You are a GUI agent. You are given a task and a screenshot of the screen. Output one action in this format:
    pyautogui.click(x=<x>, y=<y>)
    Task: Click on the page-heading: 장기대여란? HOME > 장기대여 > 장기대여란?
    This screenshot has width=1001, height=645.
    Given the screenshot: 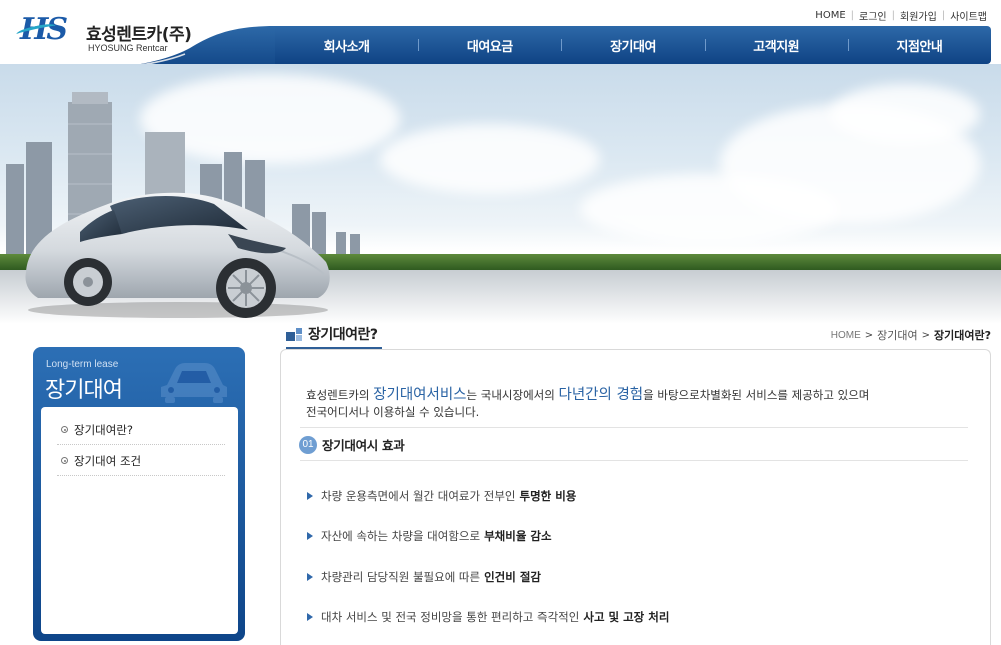 What is the action you would take?
    pyautogui.click(x=638, y=335)
    